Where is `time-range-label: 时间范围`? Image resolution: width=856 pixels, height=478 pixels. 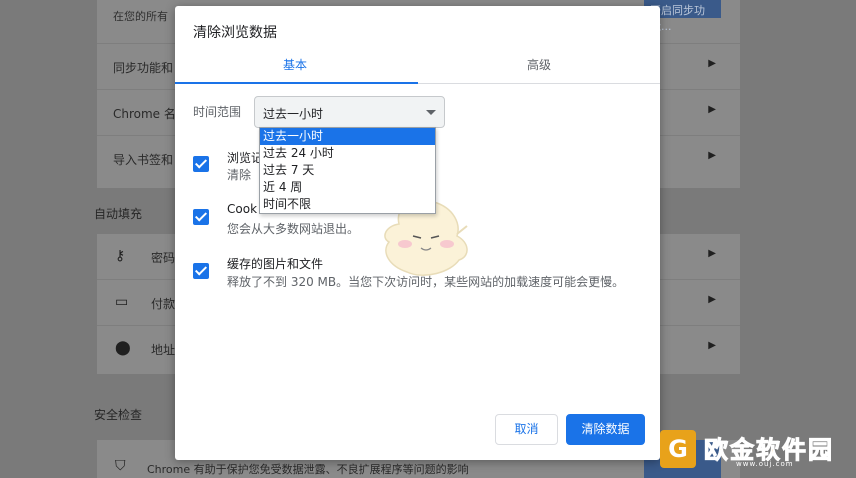
time-range-label: 时间范围 is located at coordinates (217, 112).